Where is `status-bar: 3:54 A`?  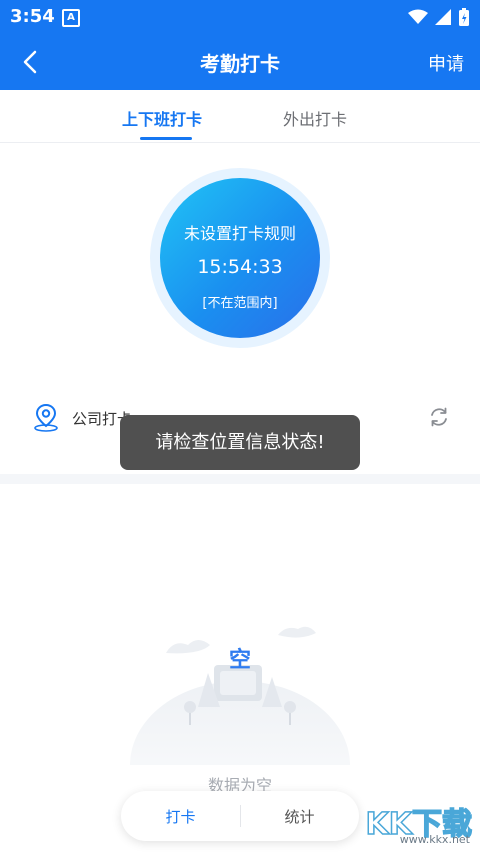
status-bar: 3:54 A is located at coordinates (240, 17).